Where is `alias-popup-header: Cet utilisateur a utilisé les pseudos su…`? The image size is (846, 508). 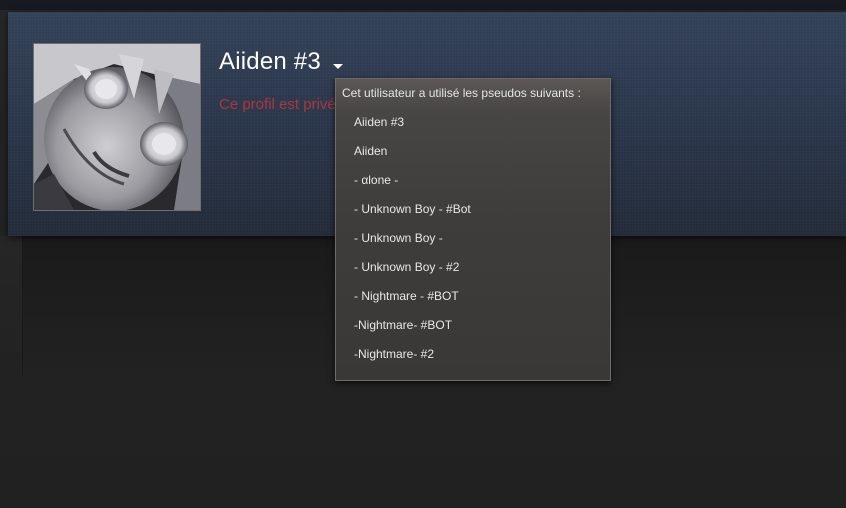 alias-popup-header: Cet utilisateur a utilisé les pseudos su… is located at coordinates (461, 93).